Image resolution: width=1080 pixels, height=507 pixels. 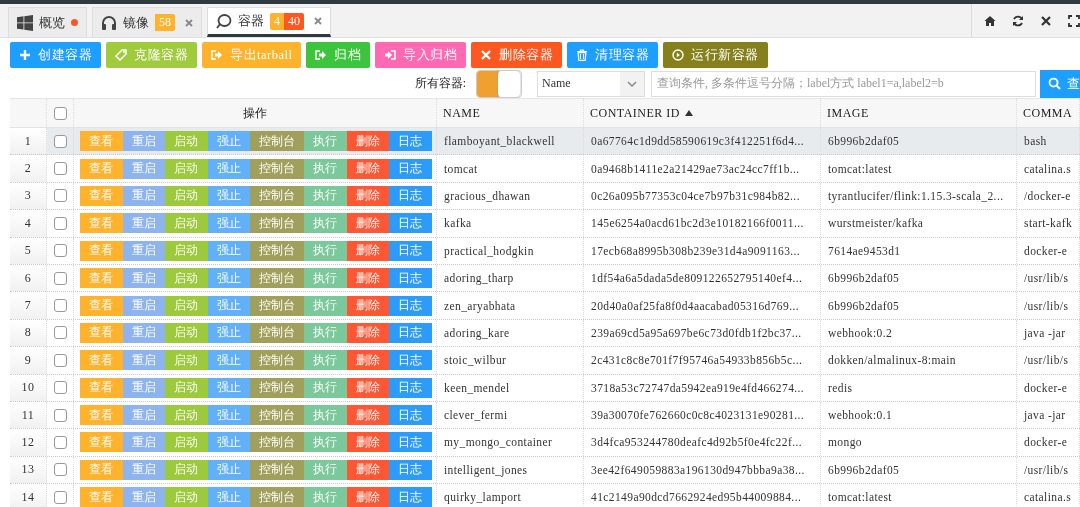 What do you see at coordinates (545, 443) in the screenshot?
I see `table-row: 12 查看 重启 启动 强止 控制台 执行 删除 日志 my_mongo_container 3d4fca953244780deafc4d92b5f0e4fc22f... mongo docker-e` at bounding box center [545, 443].